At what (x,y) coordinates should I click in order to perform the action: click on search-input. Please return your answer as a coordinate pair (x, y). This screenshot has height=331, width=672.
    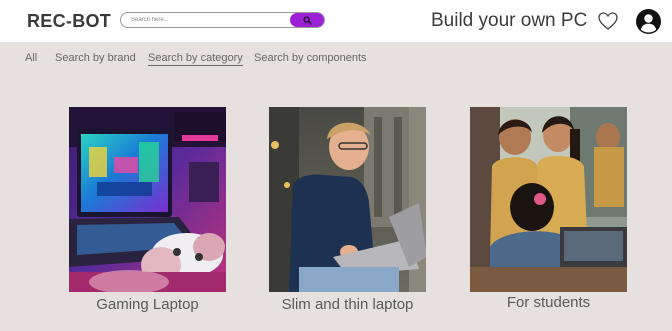
    Looking at the image, I should click on (205, 20).